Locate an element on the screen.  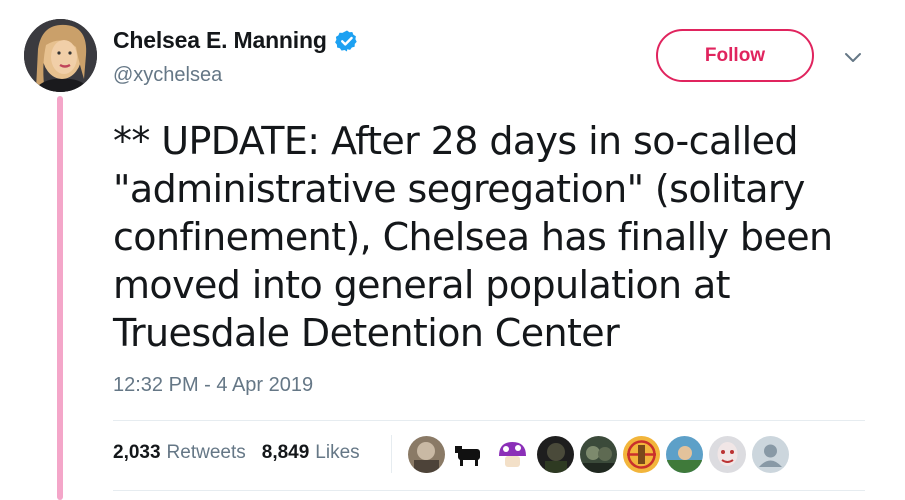
likes-label: Likes is located at coordinates (337, 452).